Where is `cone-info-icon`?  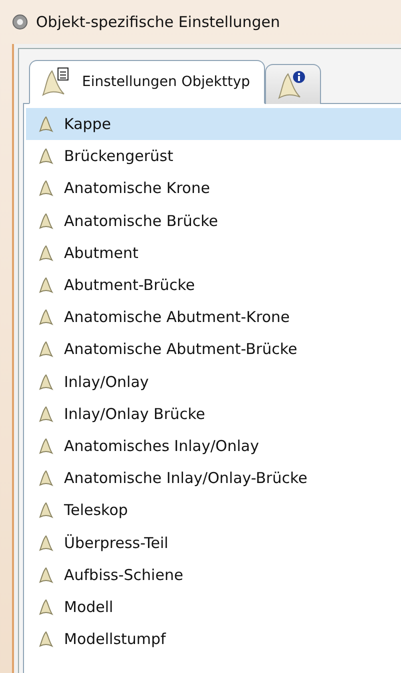 cone-info-icon is located at coordinates (291, 85).